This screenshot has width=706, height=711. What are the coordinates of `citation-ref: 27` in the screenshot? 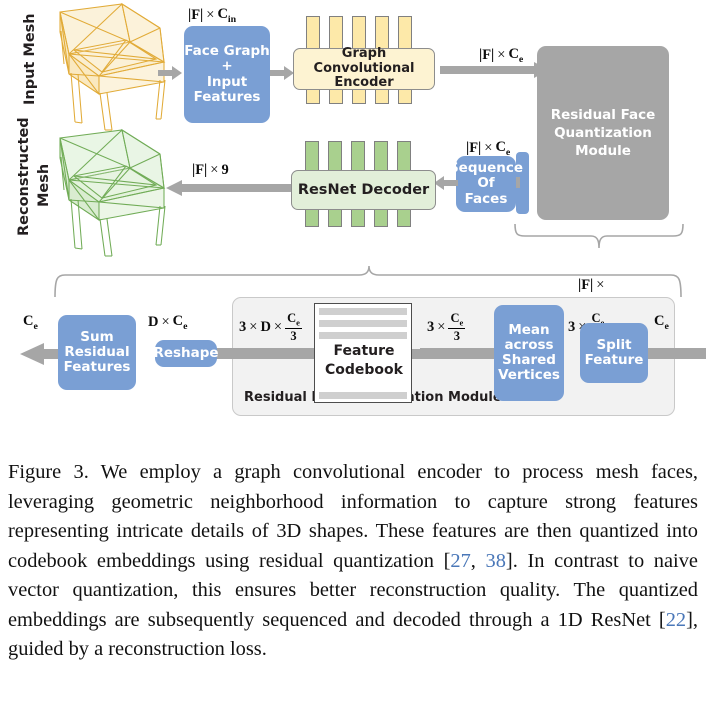 It's located at (460, 561).